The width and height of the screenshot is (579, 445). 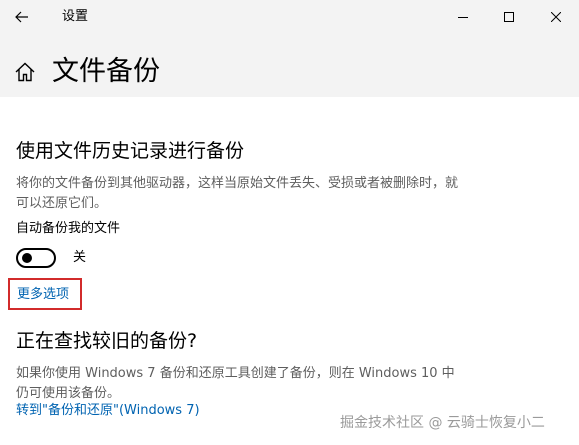 I want to click on home-icon, so click(x=25, y=72).